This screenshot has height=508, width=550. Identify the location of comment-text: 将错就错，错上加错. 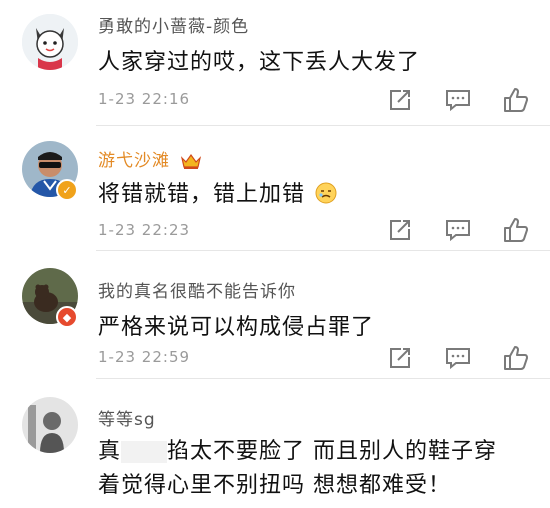
(217, 192).